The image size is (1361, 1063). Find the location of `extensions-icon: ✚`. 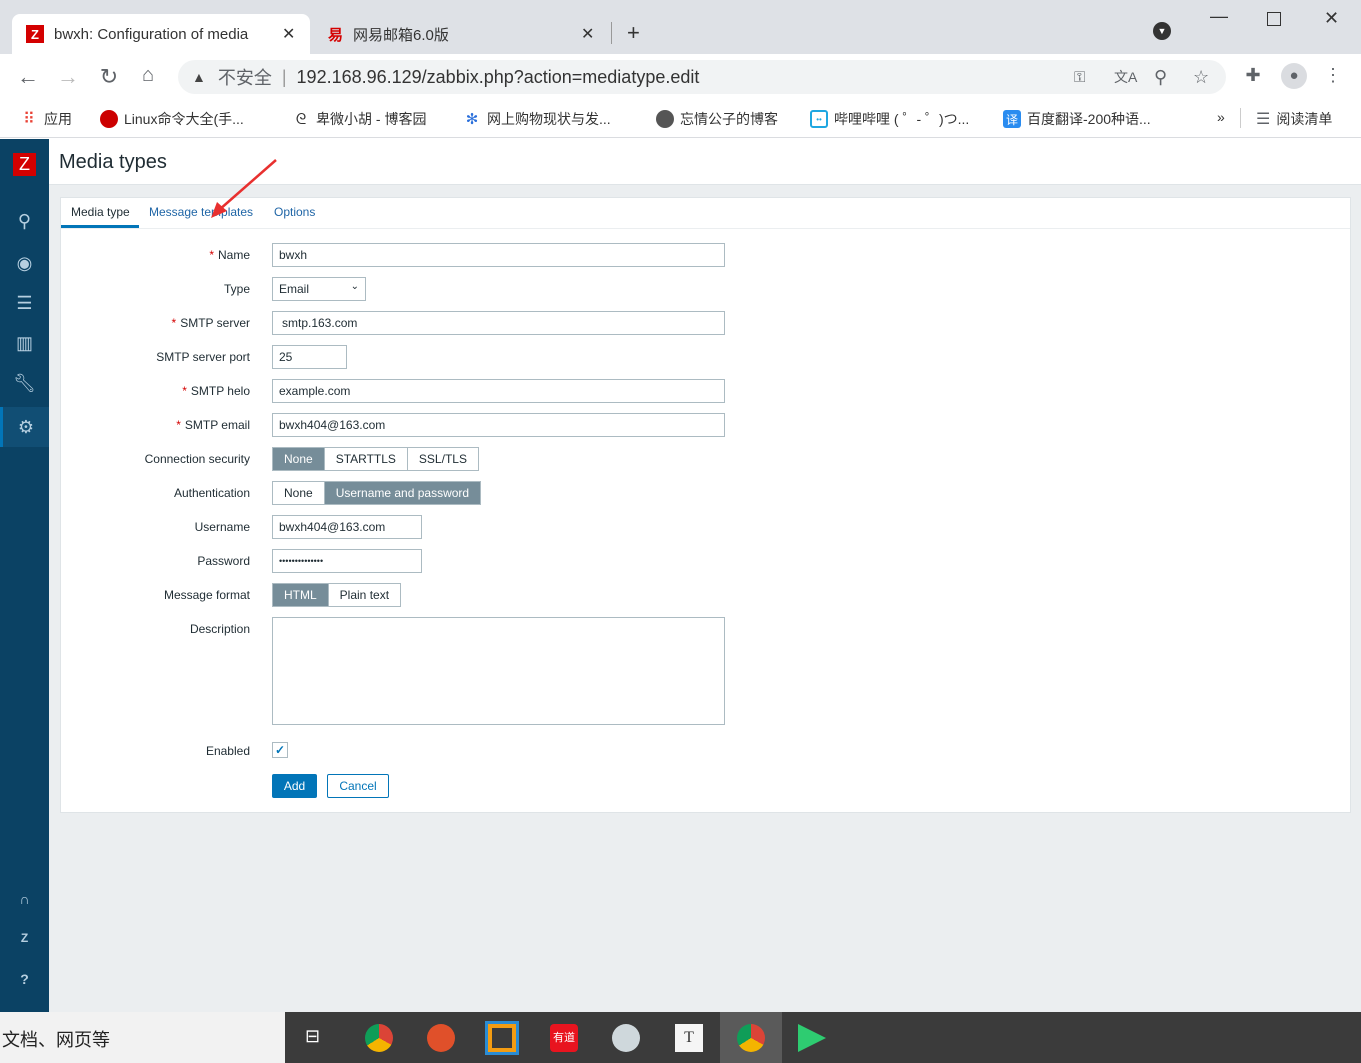

extensions-icon: ✚ is located at coordinates (1253, 75).